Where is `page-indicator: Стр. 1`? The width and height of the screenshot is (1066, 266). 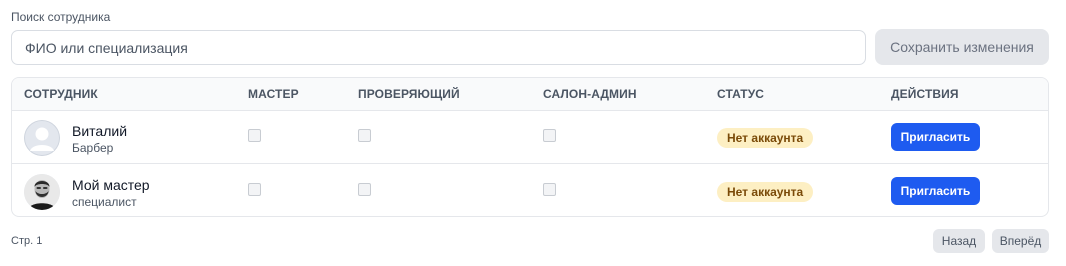
page-indicator: Стр. 1 is located at coordinates (27, 241).